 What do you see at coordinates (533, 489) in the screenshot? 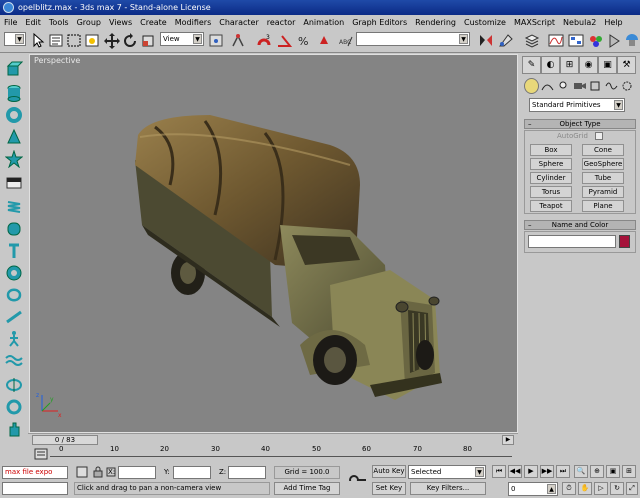
I see `current-frame-spinner: 0 ▲` at bounding box center [533, 489].